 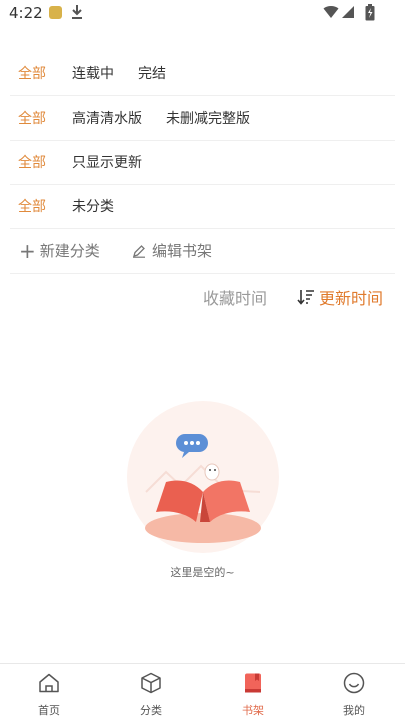 What do you see at coordinates (77, 12) in the screenshot?
I see `download-icon` at bounding box center [77, 12].